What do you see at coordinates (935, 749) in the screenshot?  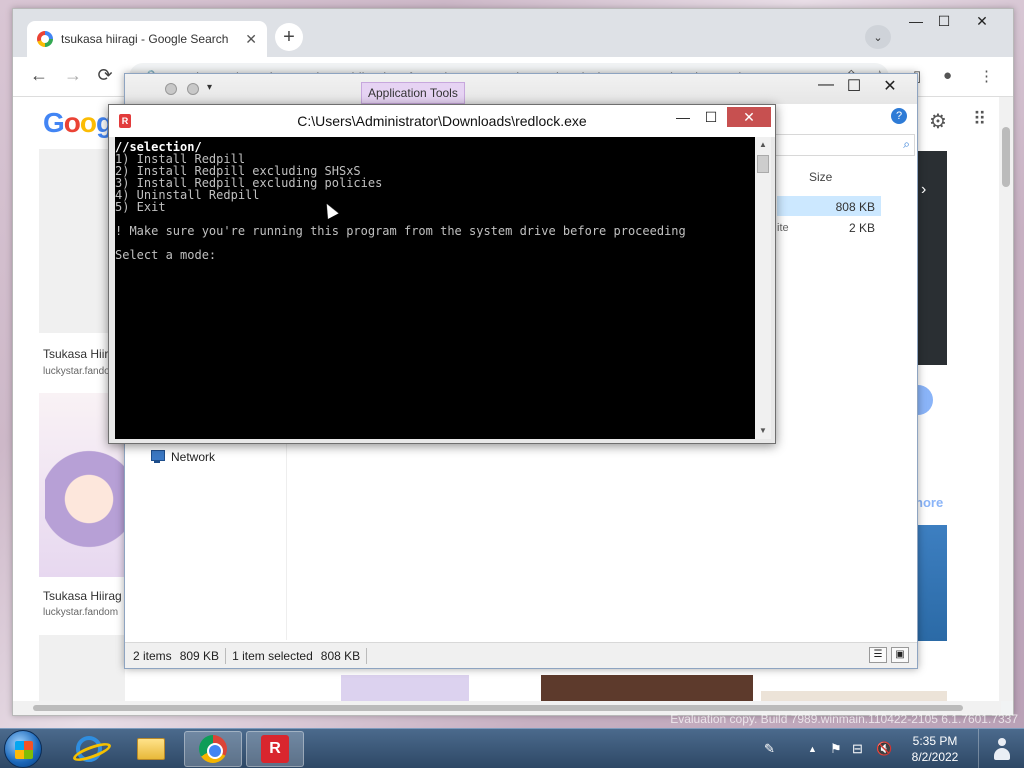 I see `clock: 5:35 PM 8/2/2022` at bounding box center [935, 749].